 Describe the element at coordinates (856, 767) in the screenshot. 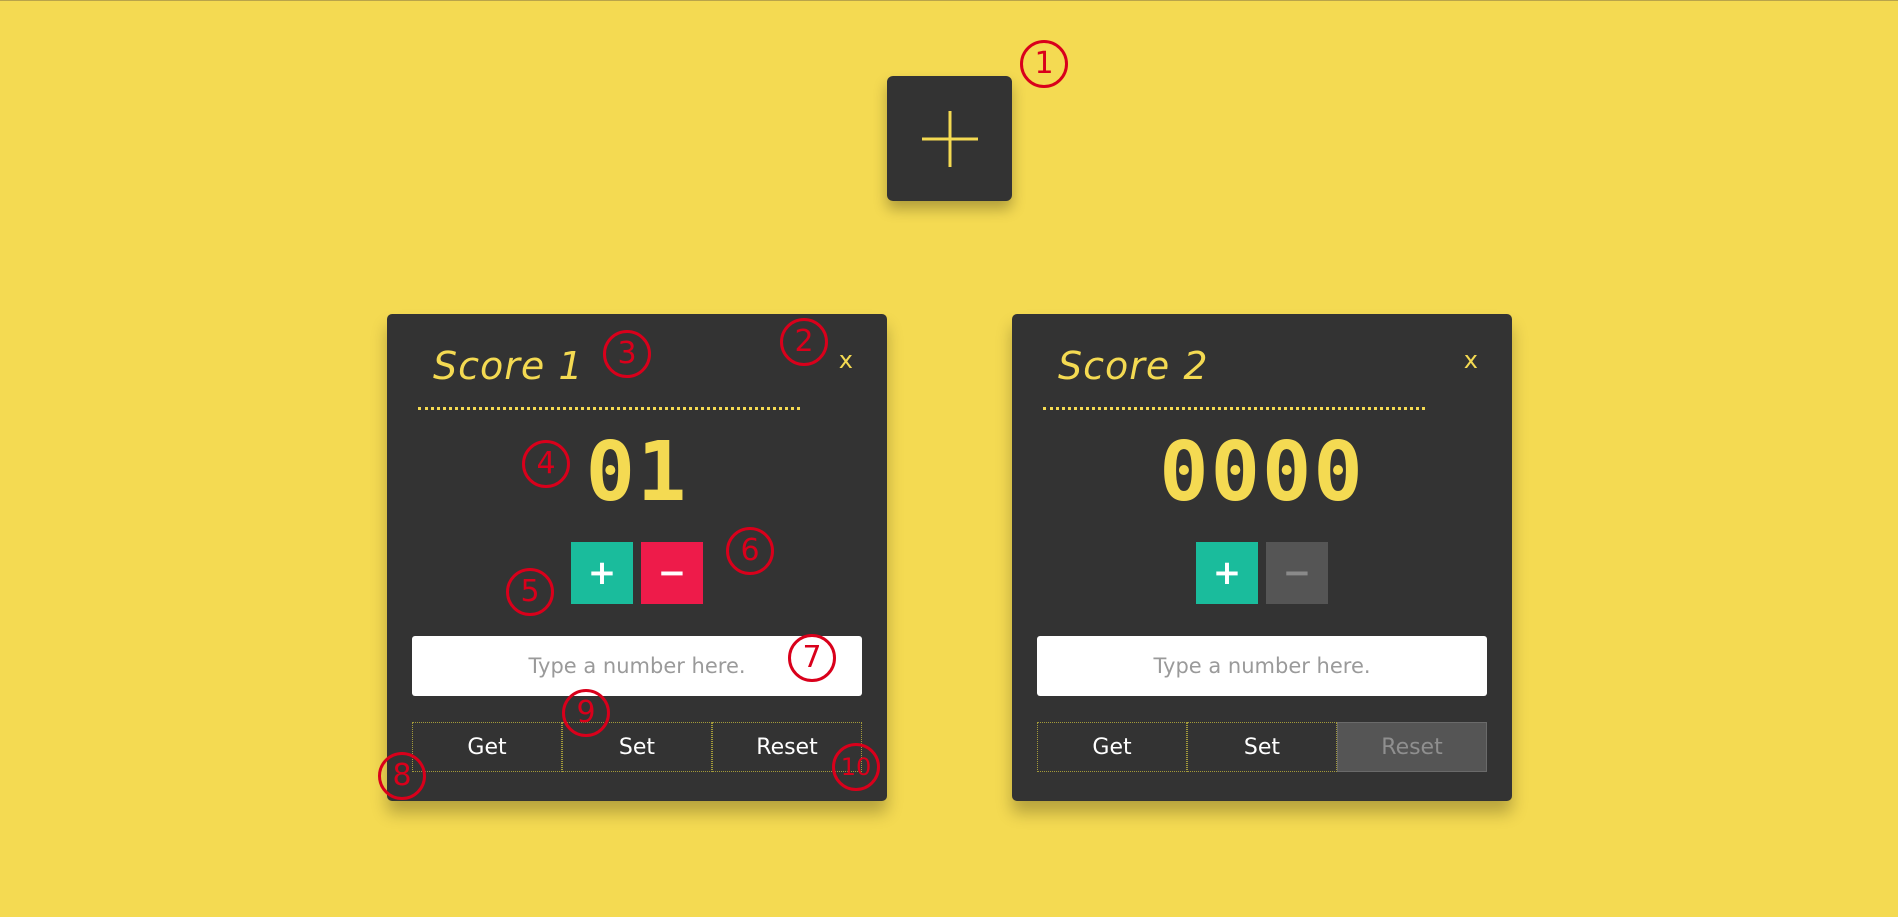

I see `callout-marker: 10` at that location.